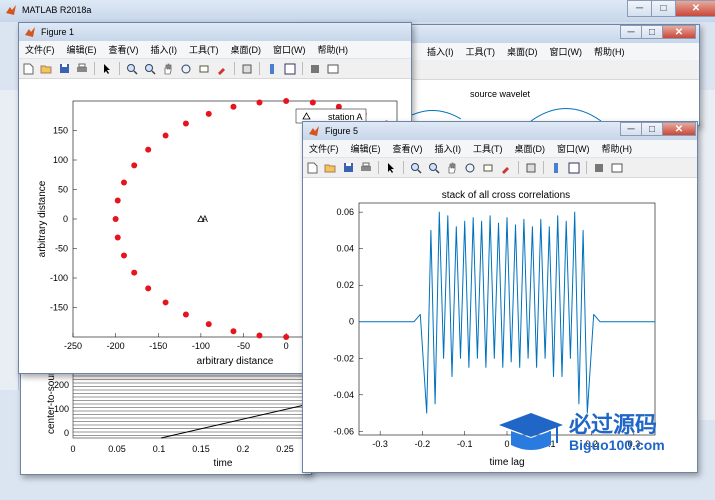 This screenshot has width=715, height=500. I want to click on figure-1-titlebar: Figure 1, so click(215, 32).